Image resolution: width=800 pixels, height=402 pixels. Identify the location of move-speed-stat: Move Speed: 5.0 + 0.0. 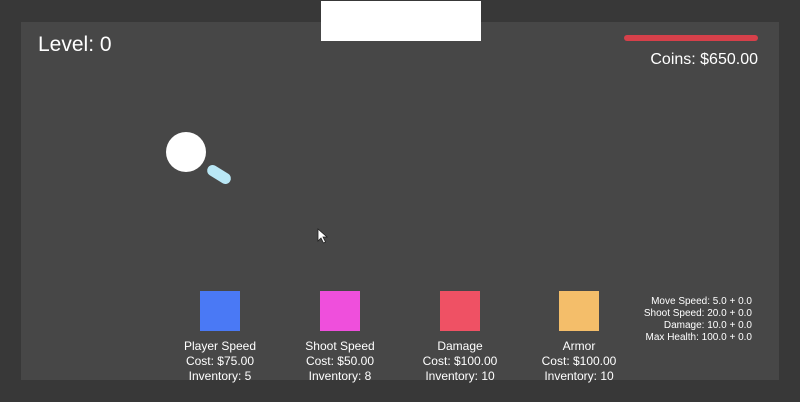
(701, 301).